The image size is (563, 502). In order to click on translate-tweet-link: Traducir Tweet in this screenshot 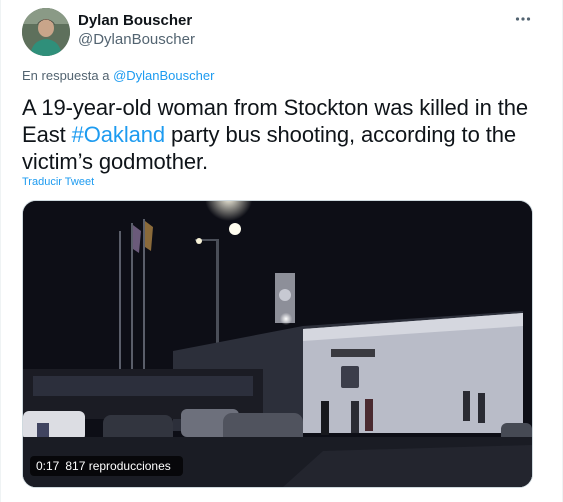, I will do `click(58, 182)`.